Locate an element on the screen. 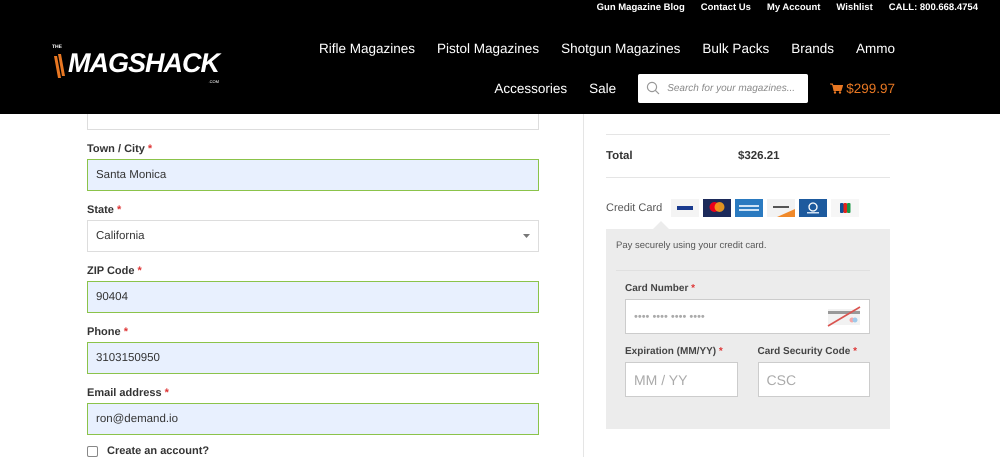 The image size is (1000, 457). top-link: Wishlist is located at coordinates (854, 8).